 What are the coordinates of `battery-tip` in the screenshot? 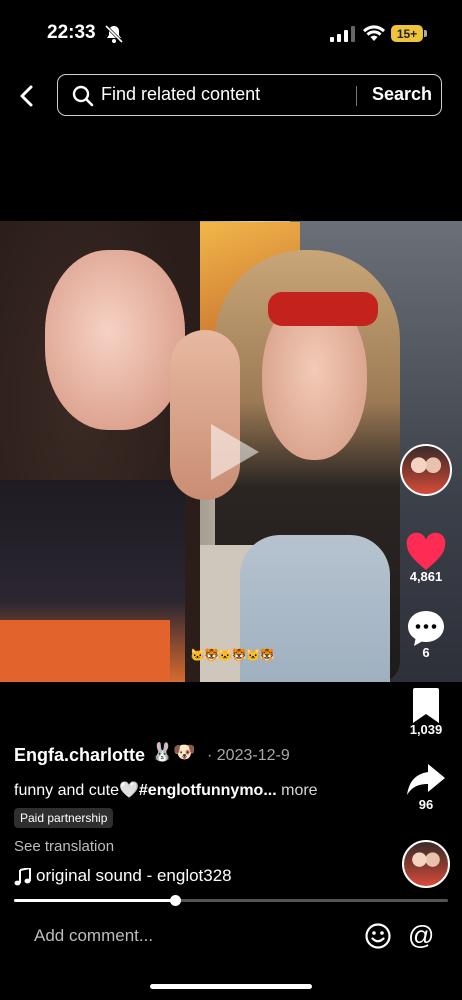 It's located at (425, 33).